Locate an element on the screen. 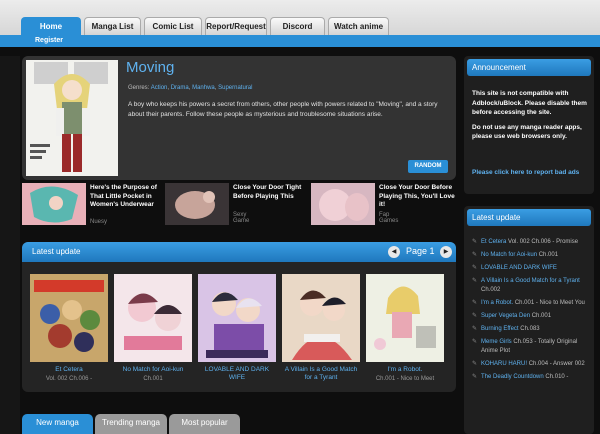  list-item-title: A Villain Is a Good Match for a Tyrant is located at coordinates (530, 281).